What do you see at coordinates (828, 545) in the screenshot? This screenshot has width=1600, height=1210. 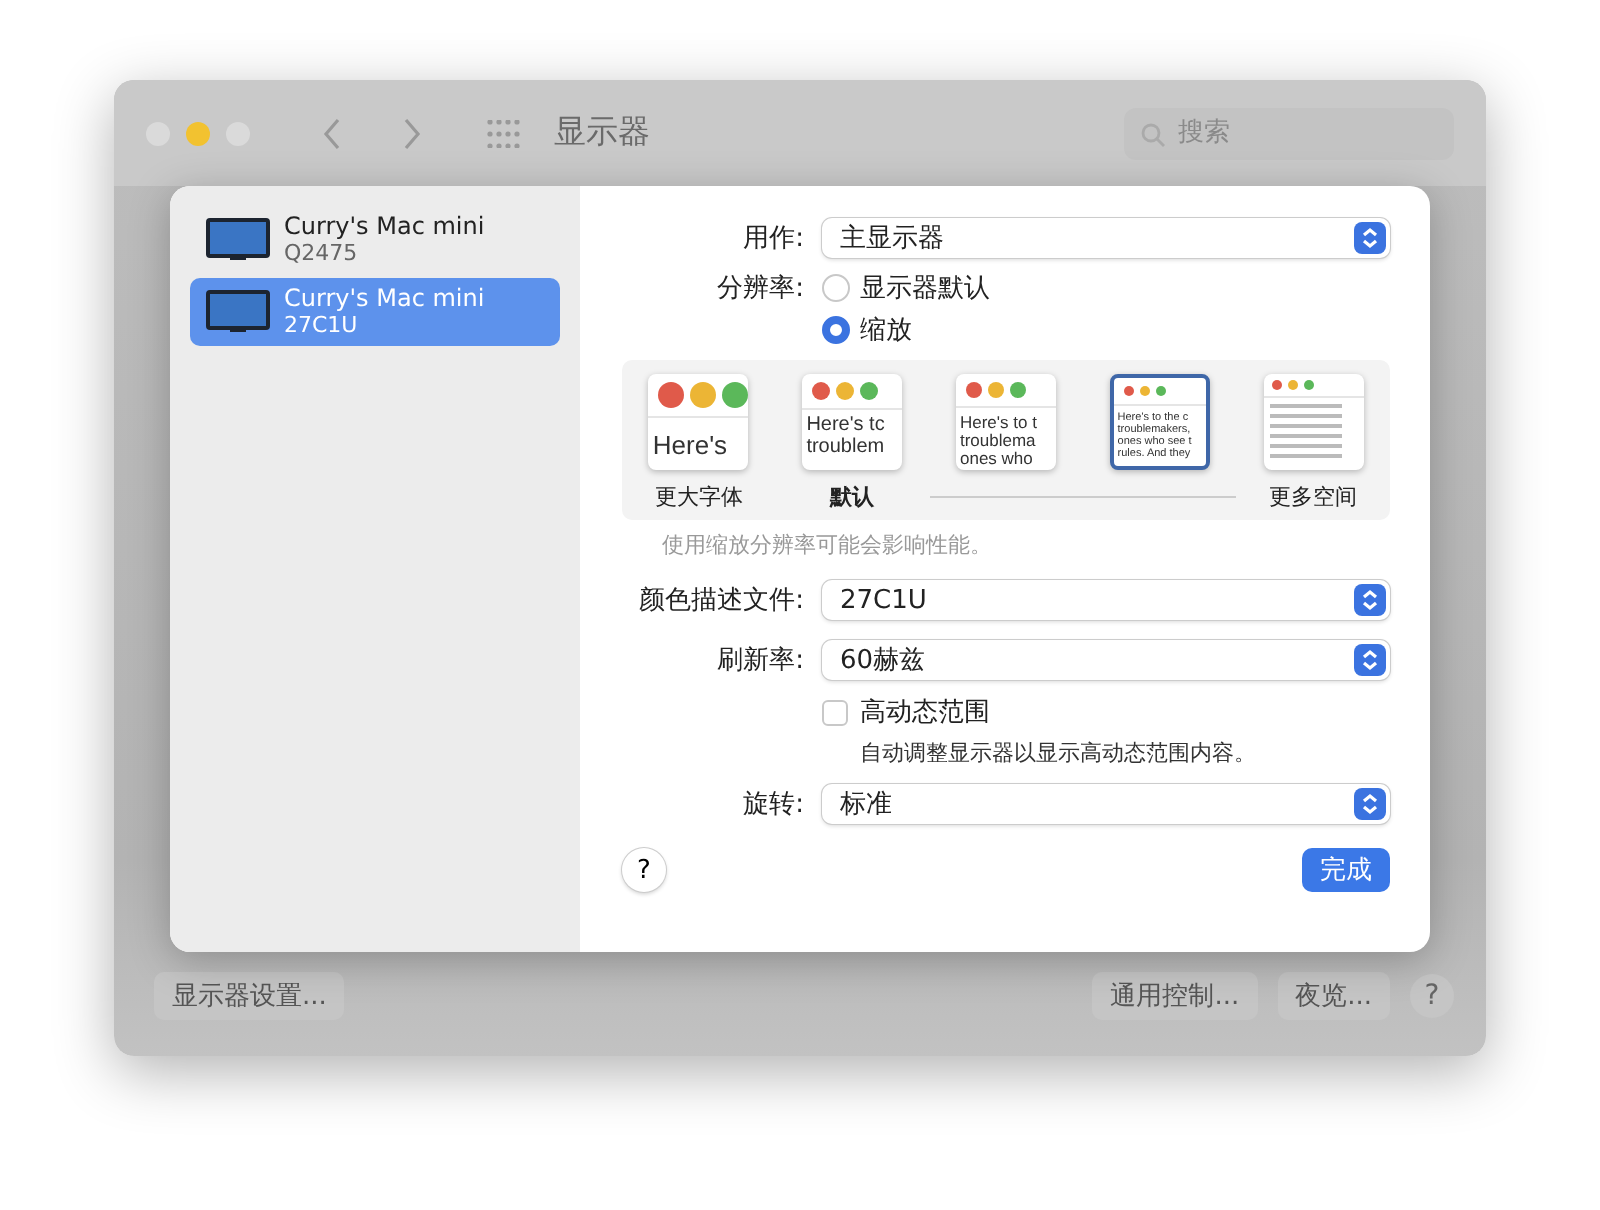 I see `scale-note: 使用缩放分辨率可能会影响性能。` at bounding box center [828, 545].